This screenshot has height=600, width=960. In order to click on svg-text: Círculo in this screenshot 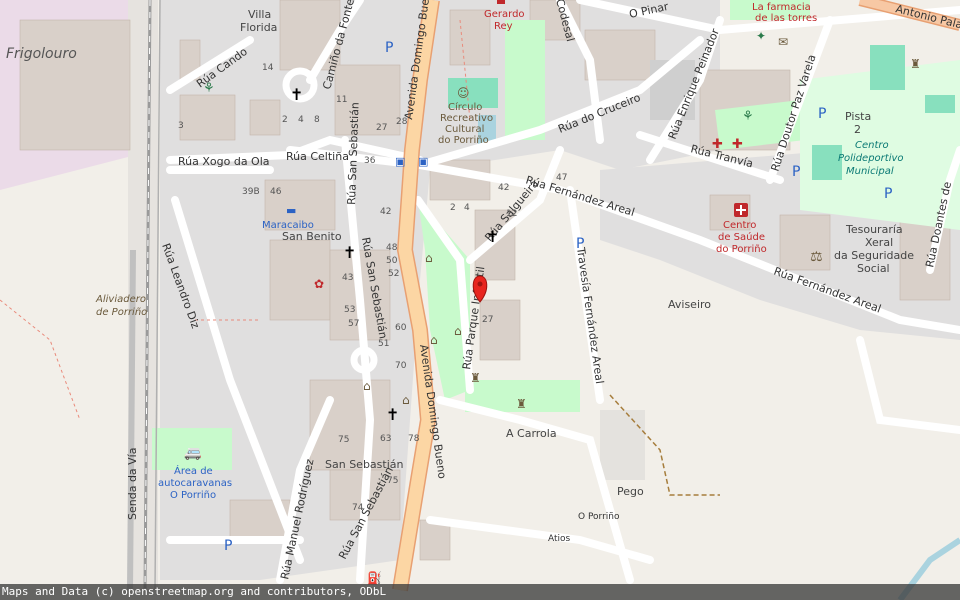, I will do `click(465, 107)`.